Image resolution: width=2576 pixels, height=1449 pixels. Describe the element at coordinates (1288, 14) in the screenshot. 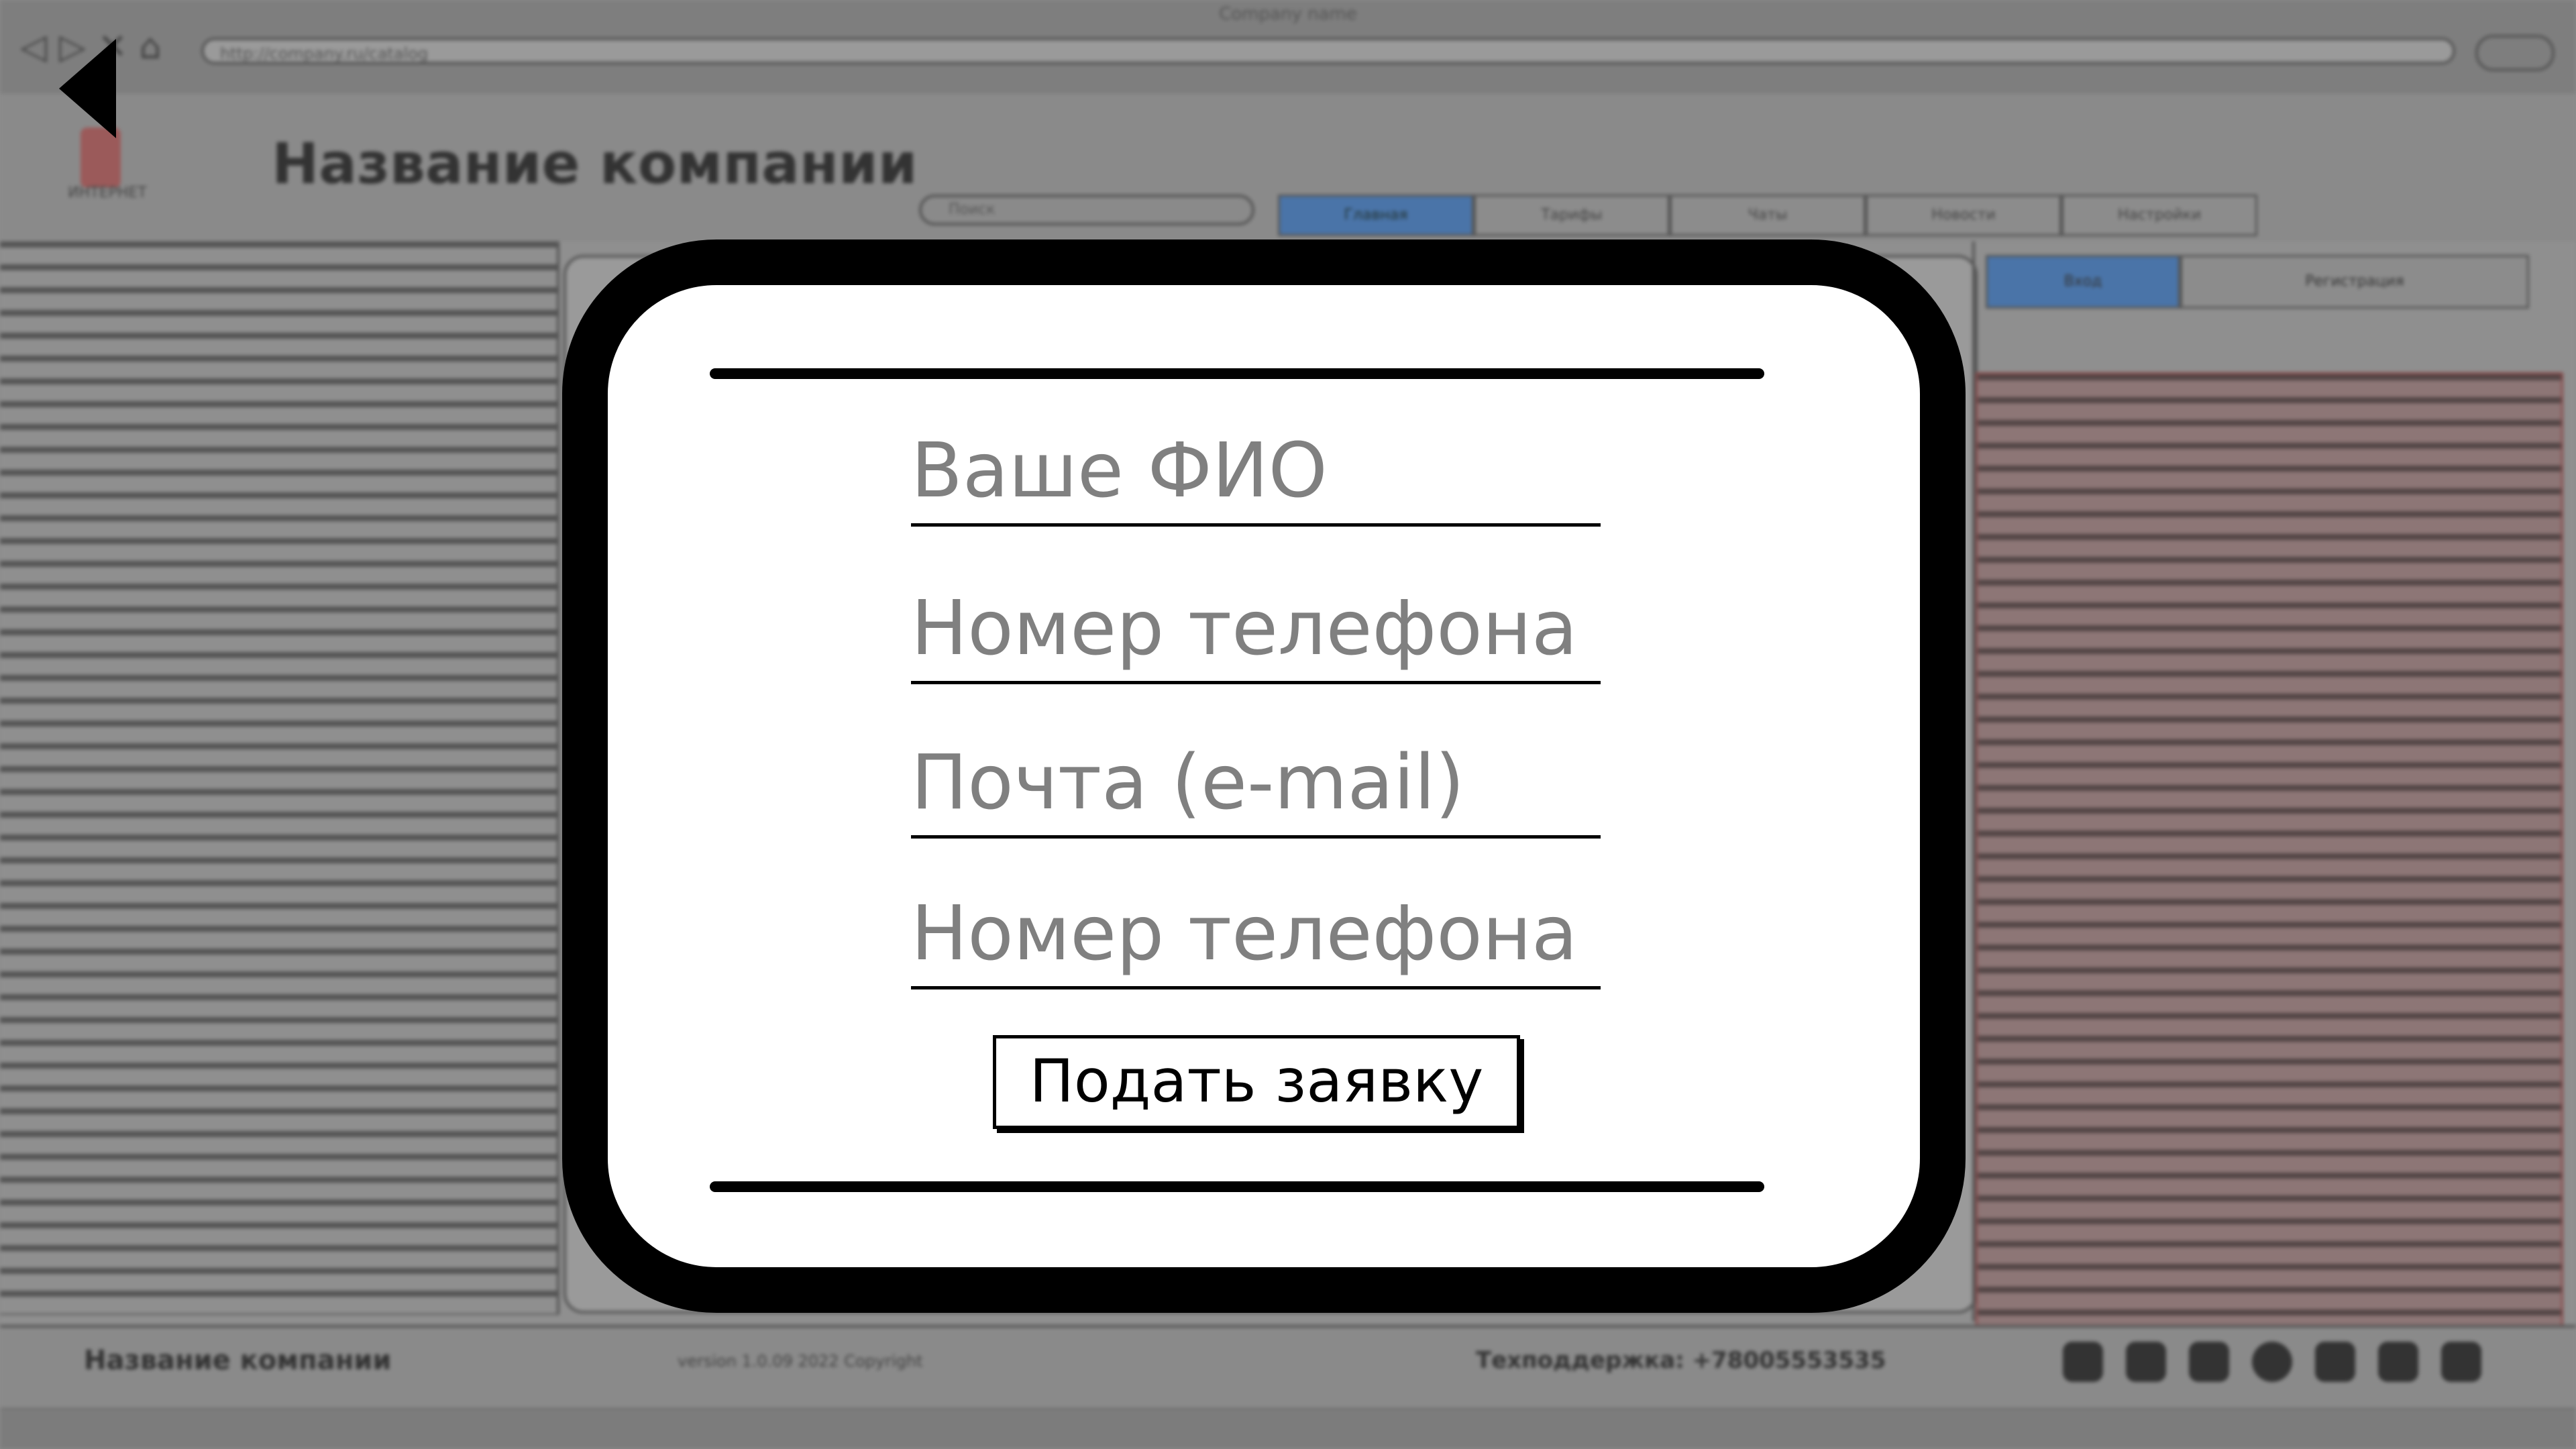

I see `browser-title: Company name` at that location.